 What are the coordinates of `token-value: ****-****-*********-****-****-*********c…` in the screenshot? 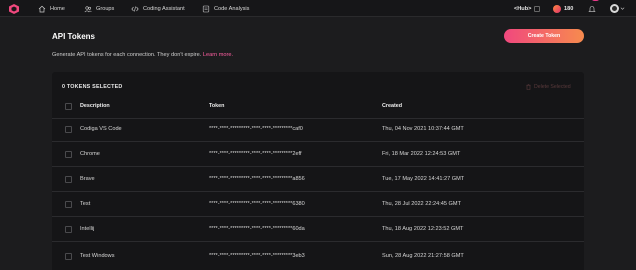 It's located at (256, 129).